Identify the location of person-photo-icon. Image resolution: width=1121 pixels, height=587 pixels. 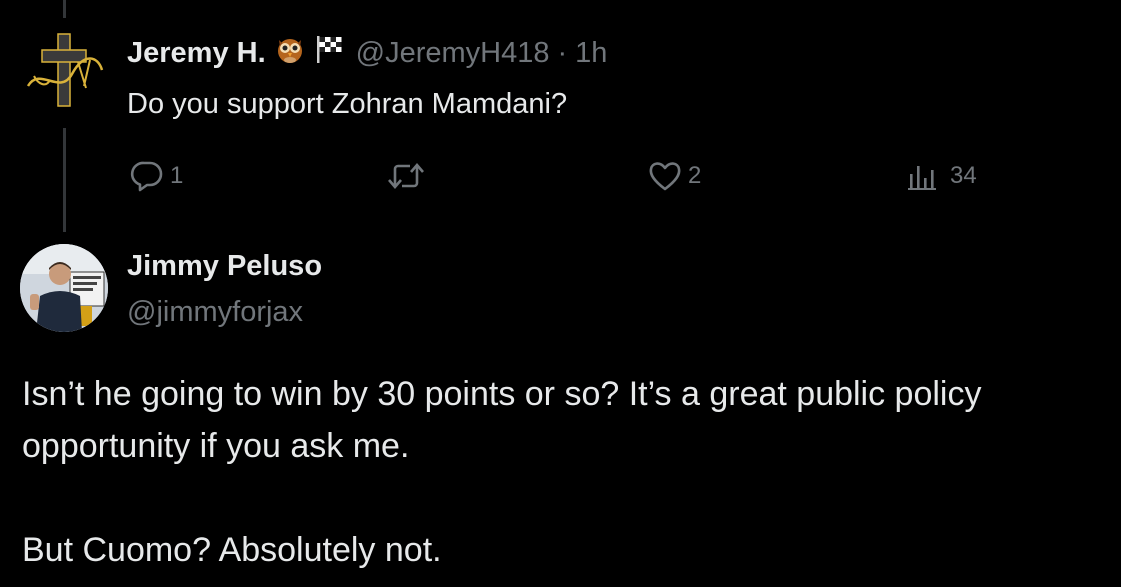
(64, 288).